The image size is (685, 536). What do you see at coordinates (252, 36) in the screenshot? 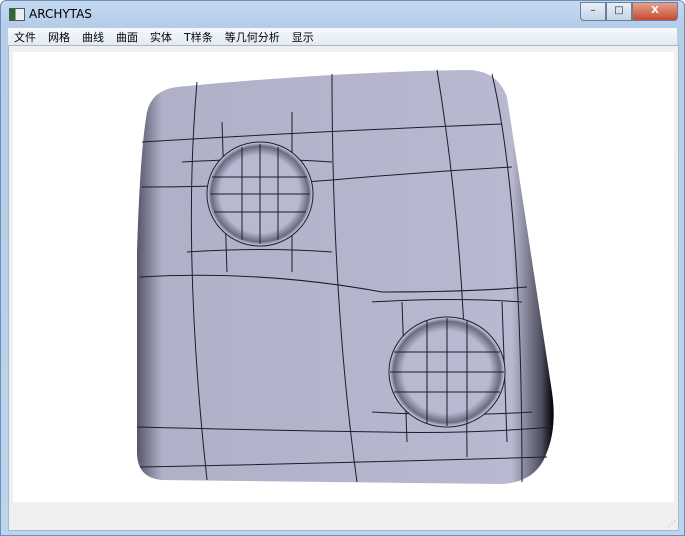
I see `menu-isogeometric: 等几何分析` at bounding box center [252, 36].